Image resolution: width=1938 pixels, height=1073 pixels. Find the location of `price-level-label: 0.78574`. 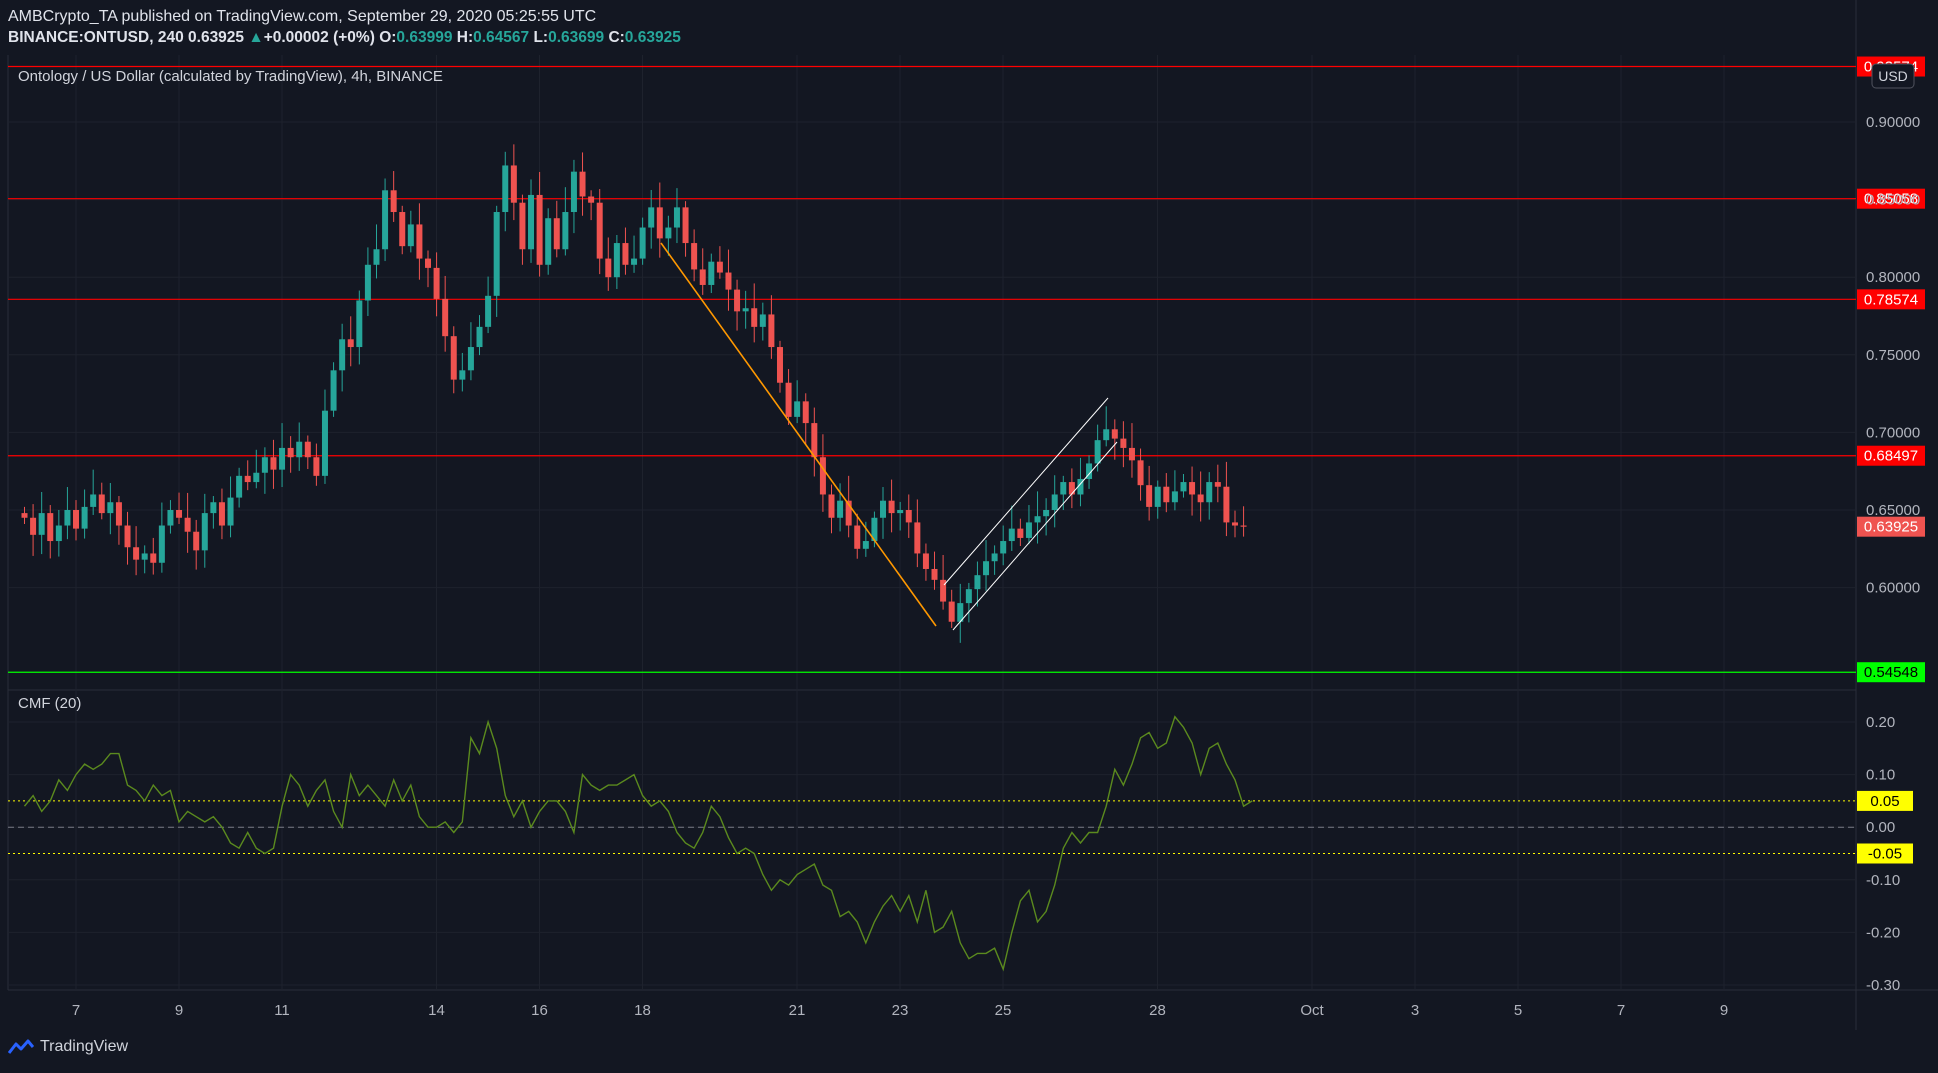

price-level-label: 0.78574 is located at coordinates (1891, 299).